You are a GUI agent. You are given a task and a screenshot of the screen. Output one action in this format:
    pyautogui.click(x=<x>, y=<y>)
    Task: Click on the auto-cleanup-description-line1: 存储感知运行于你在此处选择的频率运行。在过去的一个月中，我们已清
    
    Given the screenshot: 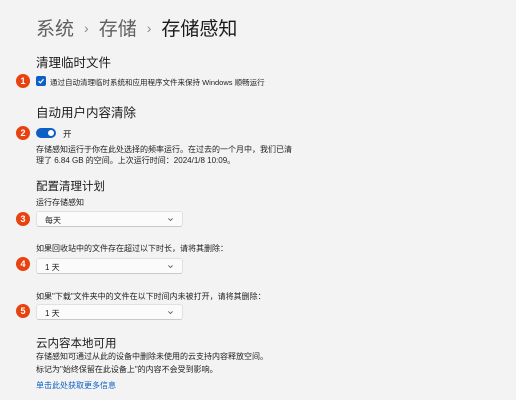 What is the action you would take?
    pyautogui.click(x=164, y=149)
    